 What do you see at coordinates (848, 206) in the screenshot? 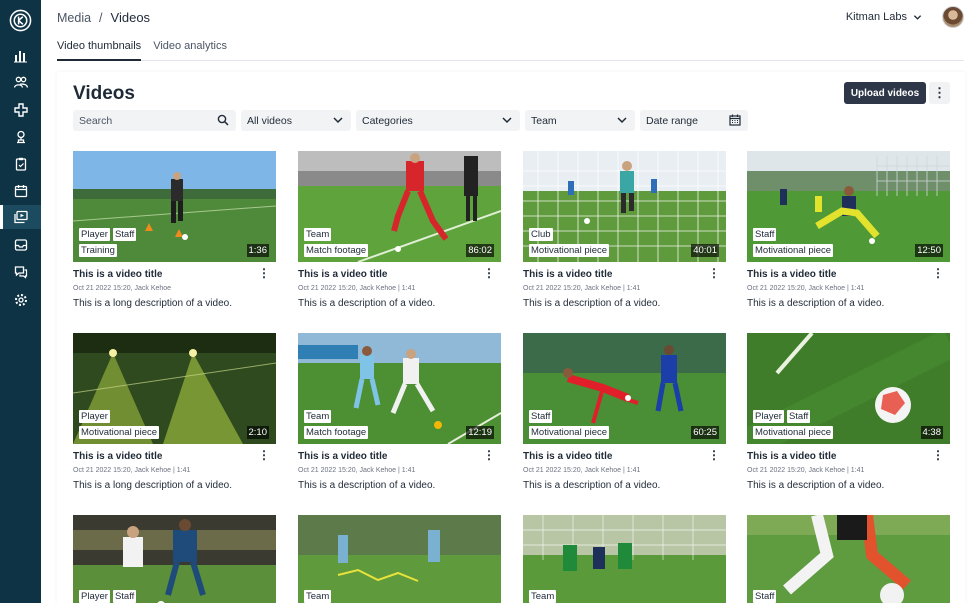
I see `video-thumbnail: Staff Motivational piece 12:50` at bounding box center [848, 206].